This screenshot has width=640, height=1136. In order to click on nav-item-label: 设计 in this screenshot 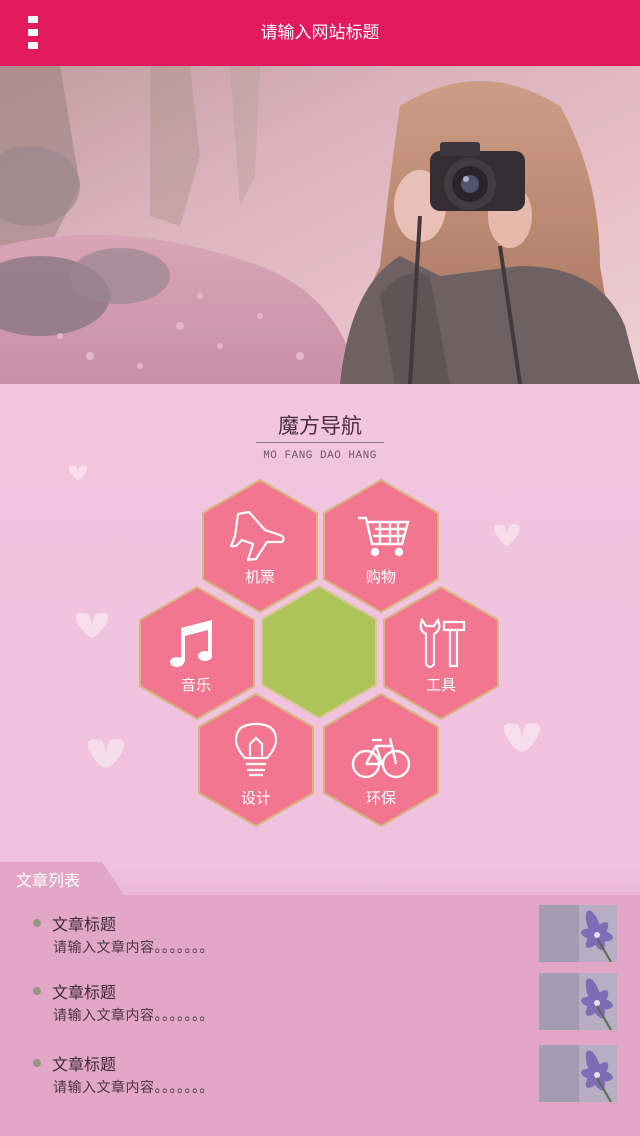, I will do `click(256, 798)`.